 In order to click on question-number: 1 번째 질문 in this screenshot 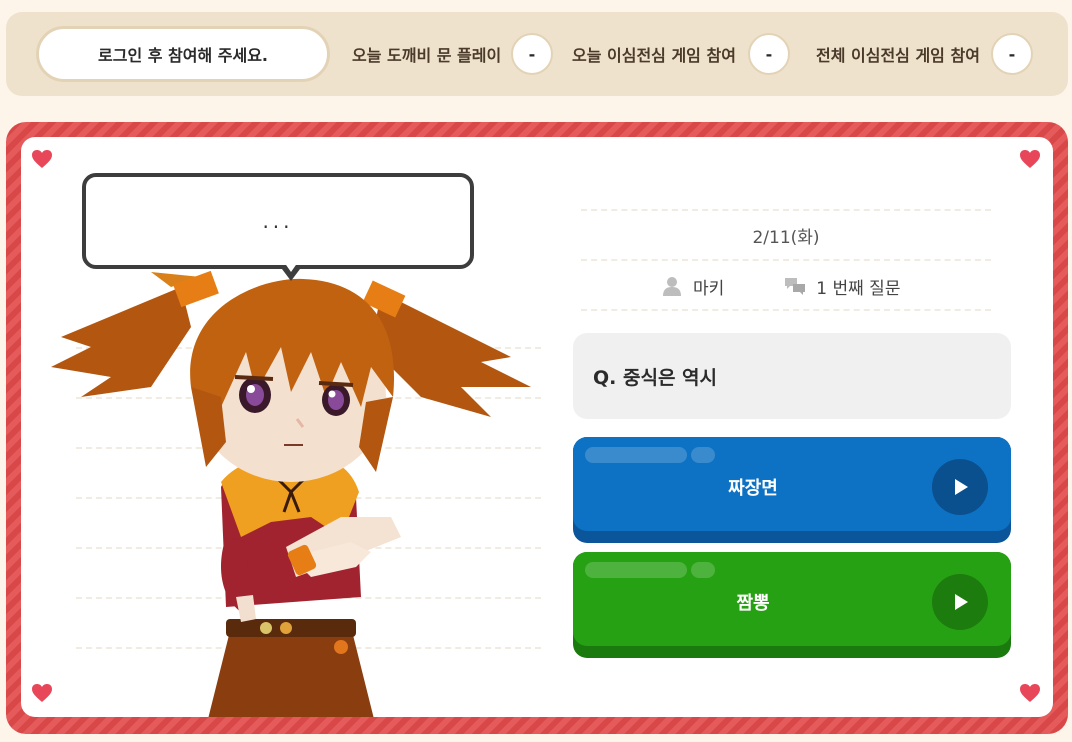, I will do `click(858, 288)`.